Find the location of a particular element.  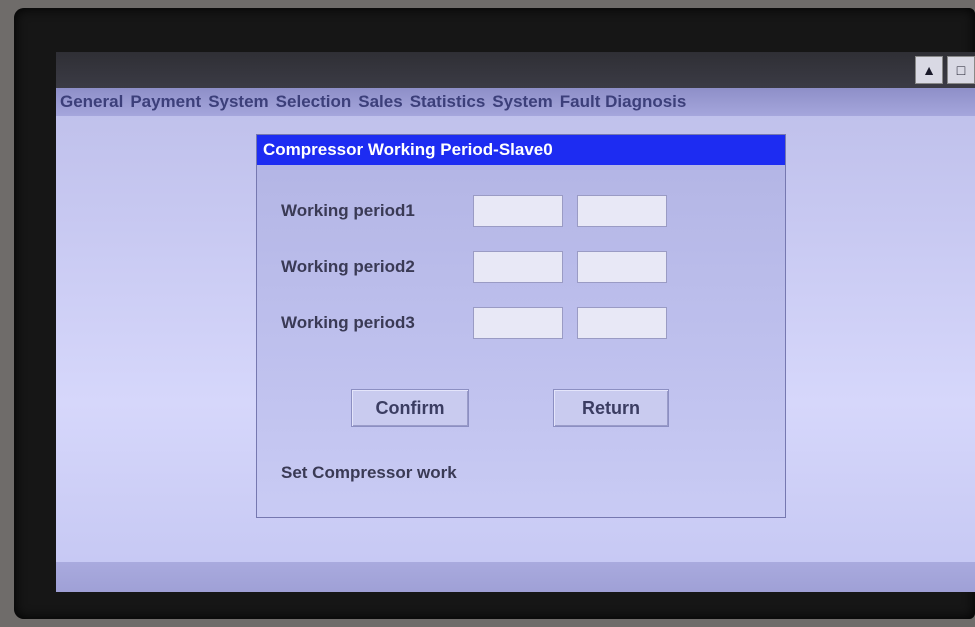

period1-end-field is located at coordinates (622, 211).